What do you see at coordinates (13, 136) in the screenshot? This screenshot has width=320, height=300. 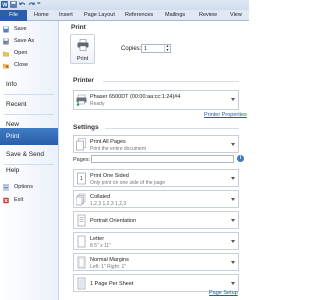 I see `nav-print-label: Print` at bounding box center [13, 136].